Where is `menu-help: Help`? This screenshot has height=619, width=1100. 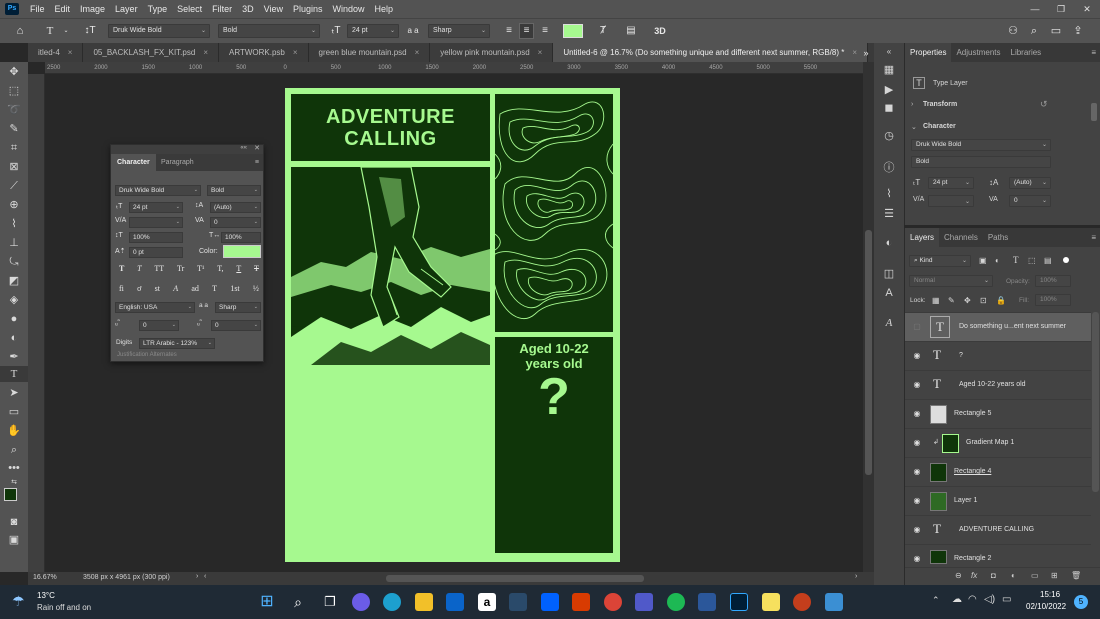
menu-help: Help is located at coordinates (384, 9).